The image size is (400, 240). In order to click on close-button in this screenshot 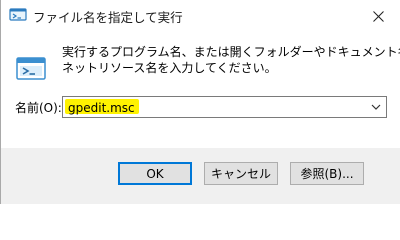, I will do `click(378, 16)`.